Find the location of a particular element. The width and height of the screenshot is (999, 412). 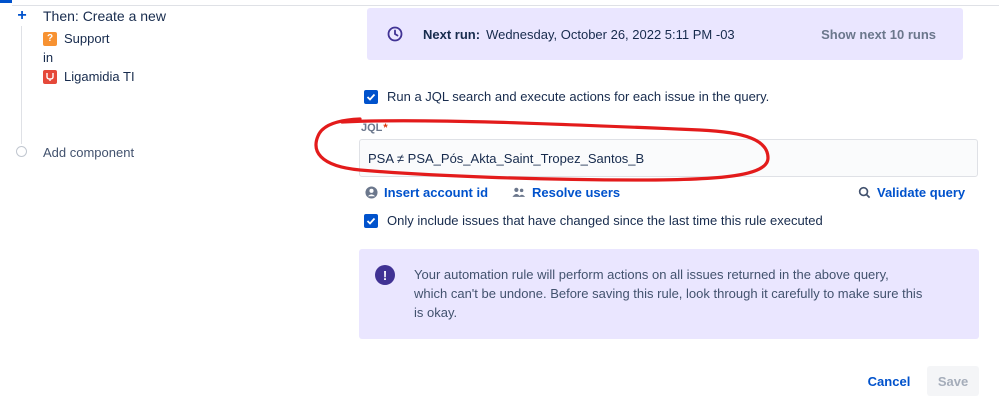

then-action-title: Then: Create a new is located at coordinates (104, 16).